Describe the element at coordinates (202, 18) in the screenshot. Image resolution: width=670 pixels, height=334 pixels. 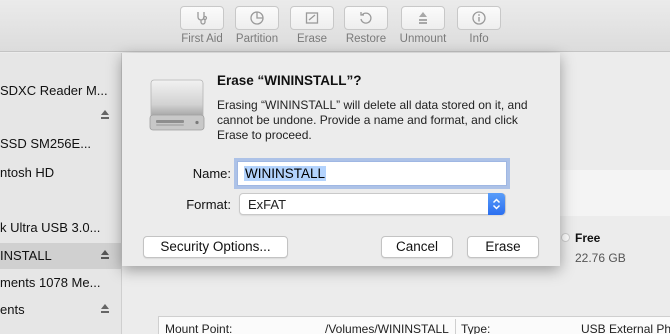
I see `stethoscope-icon` at that location.